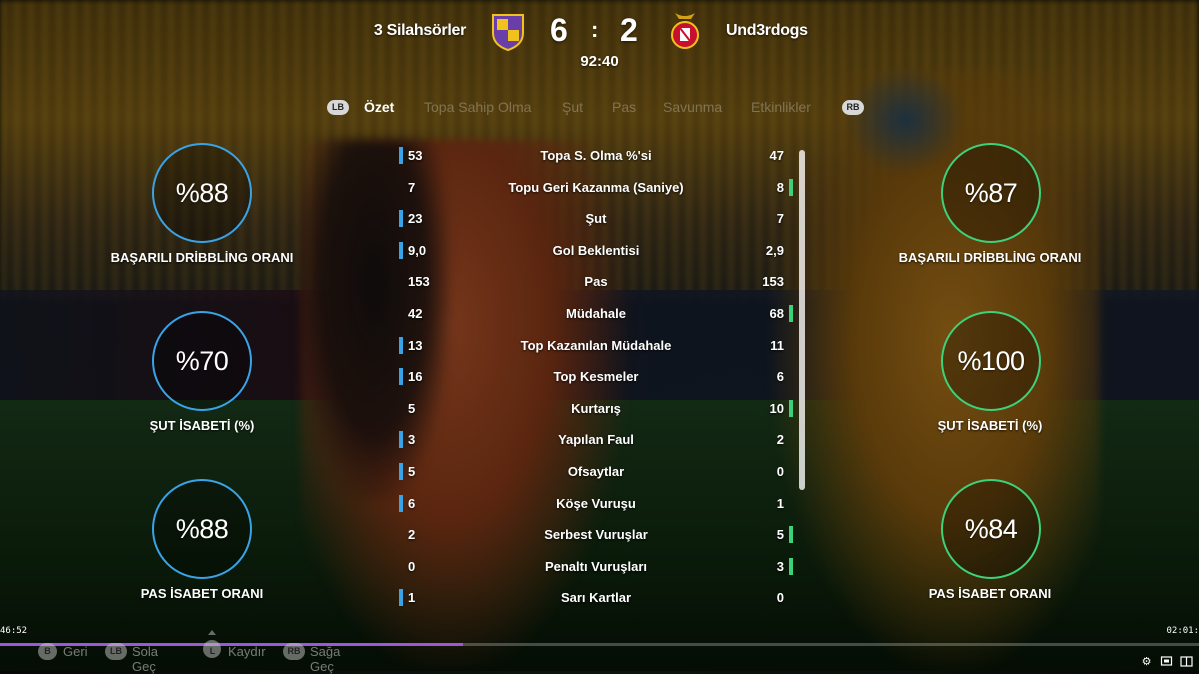 The height and width of the screenshot is (674, 1199). I want to click on stat-home-value: 16, so click(415, 377).